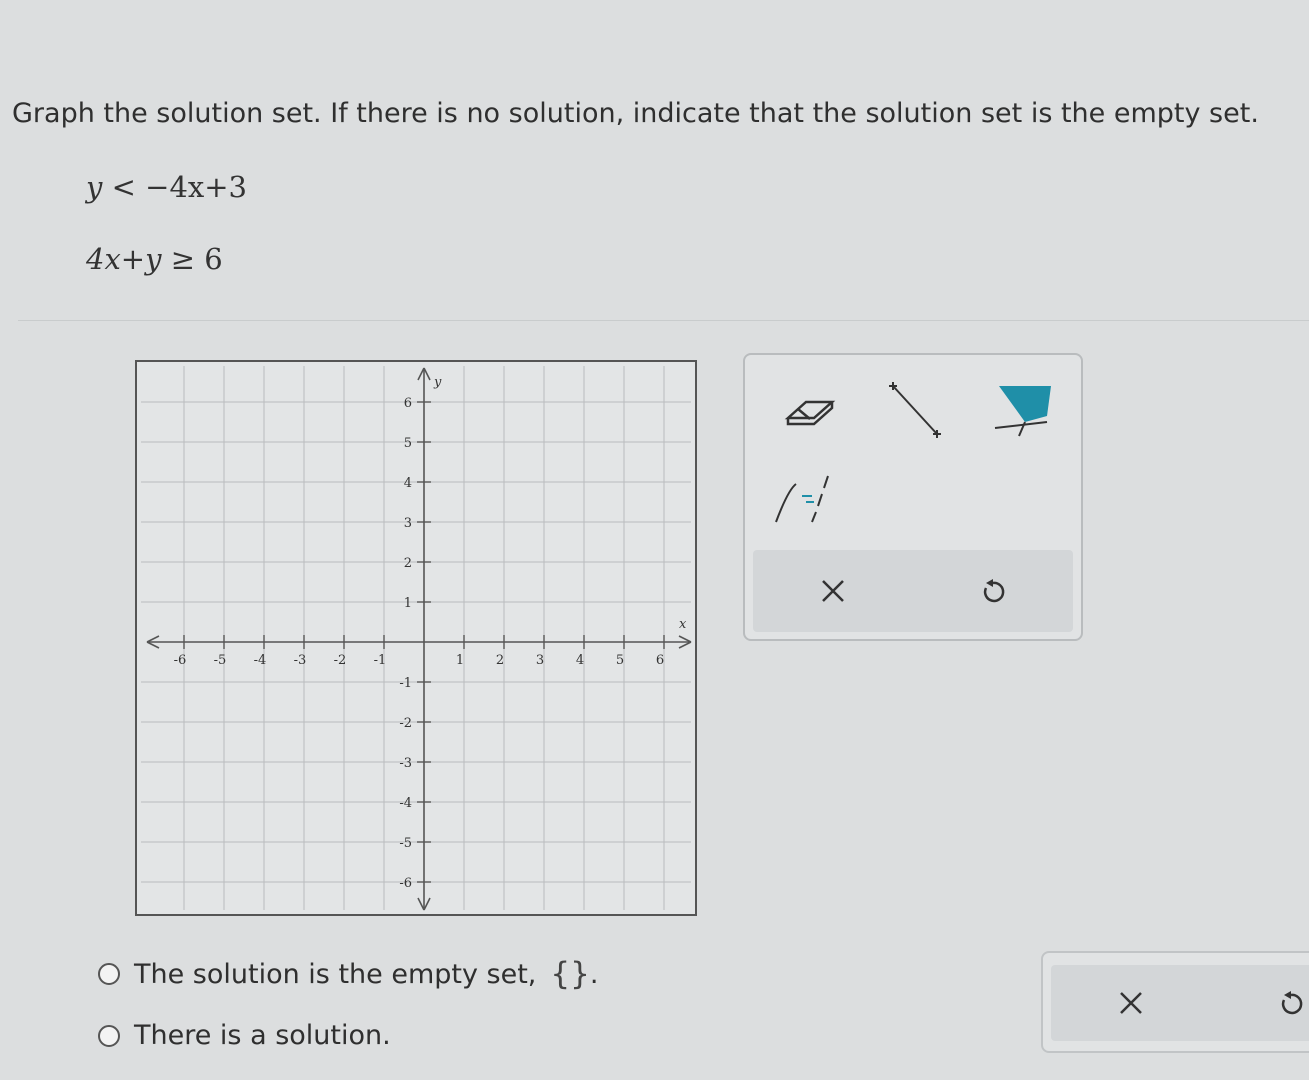 The image size is (1309, 1080). I want to click on choice-there-is-solution-label: There is a solution., so click(262, 1035).